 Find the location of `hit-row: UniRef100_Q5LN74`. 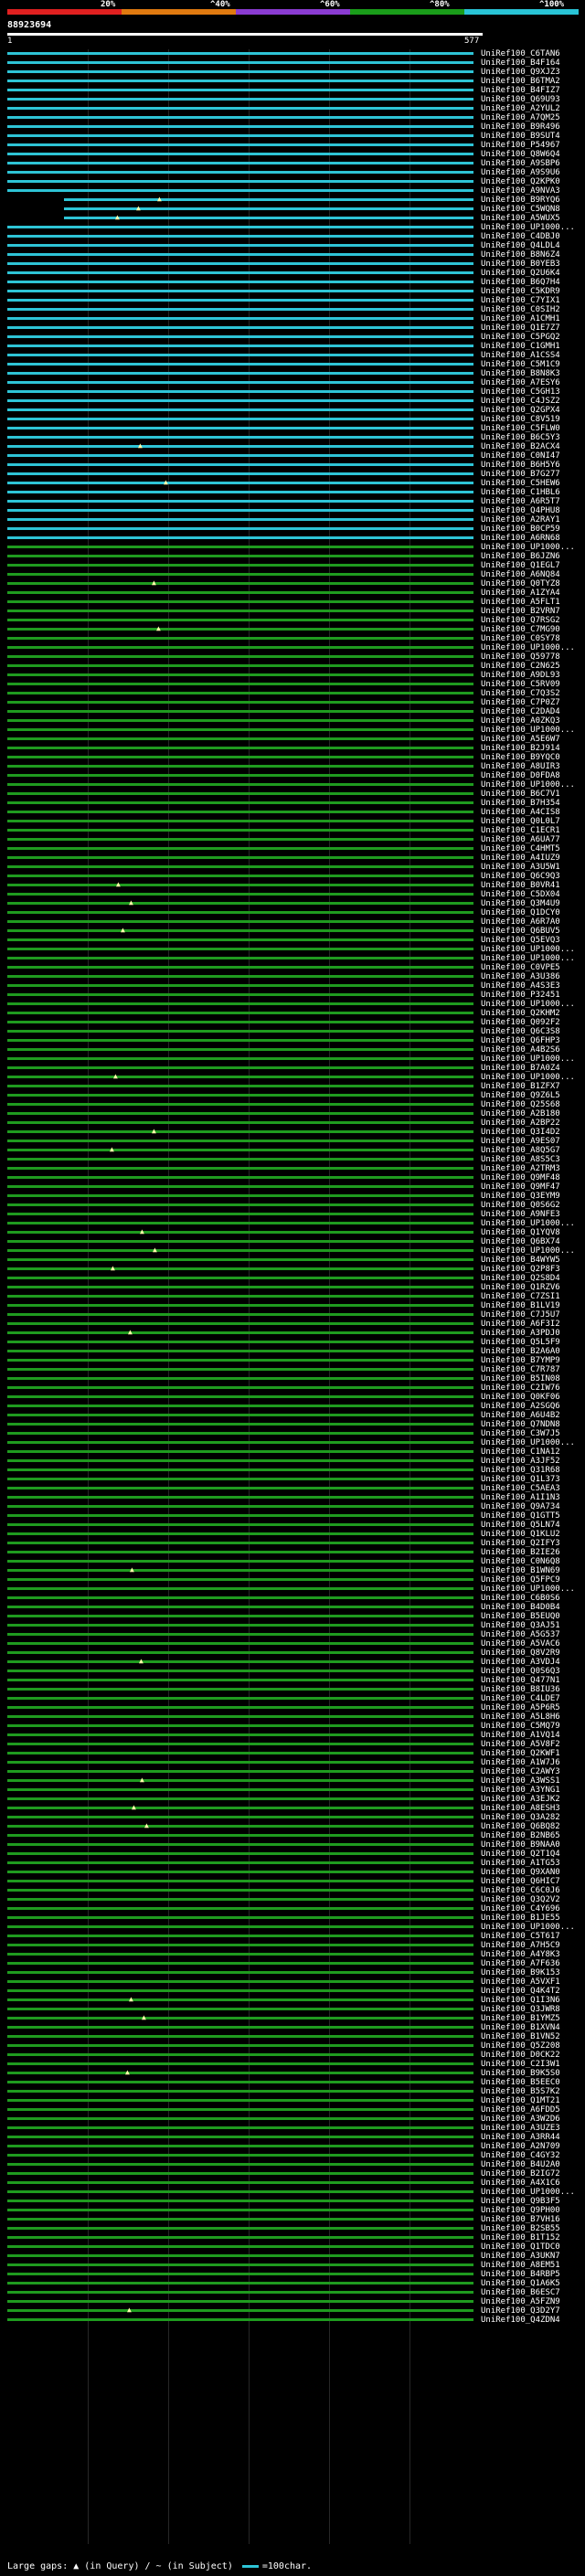

hit-row: UniRef100_Q5LN74 is located at coordinates (293, 1525).